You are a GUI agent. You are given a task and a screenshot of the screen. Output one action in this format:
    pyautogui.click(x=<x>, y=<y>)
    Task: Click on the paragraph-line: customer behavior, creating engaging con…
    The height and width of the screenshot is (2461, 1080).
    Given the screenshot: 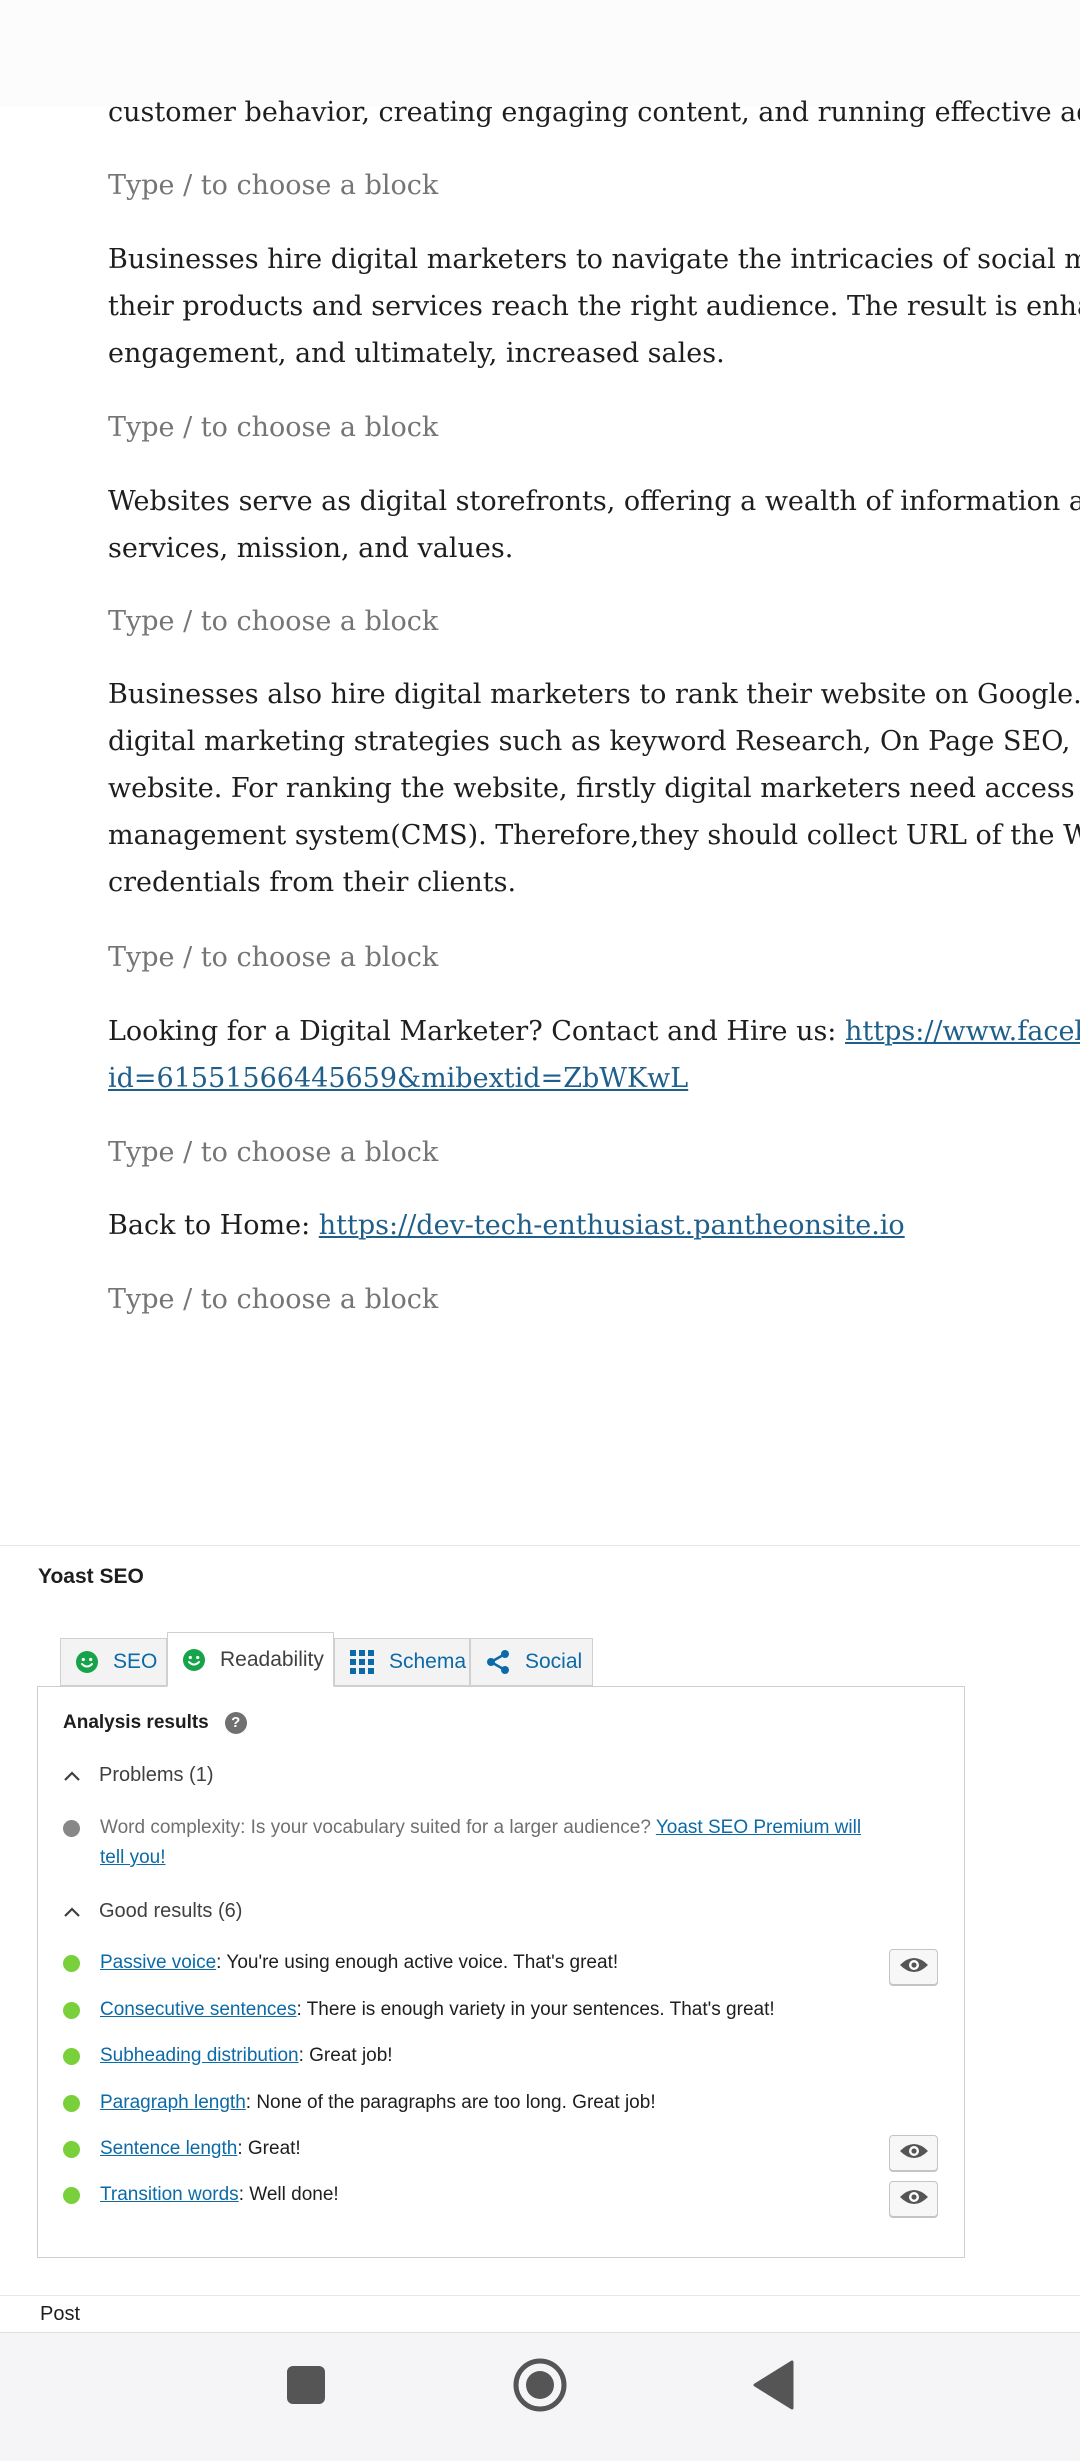 What is the action you would take?
    pyautogui.click(x=594, y=112)
    